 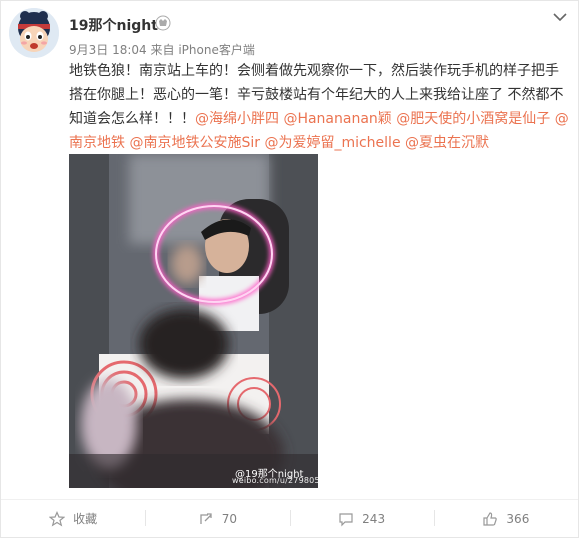 What do you see at coordinates (203, 50) in the screenshot?
I see `post-source: 来自 iPhone客户端` at bounding box center [203, 50].